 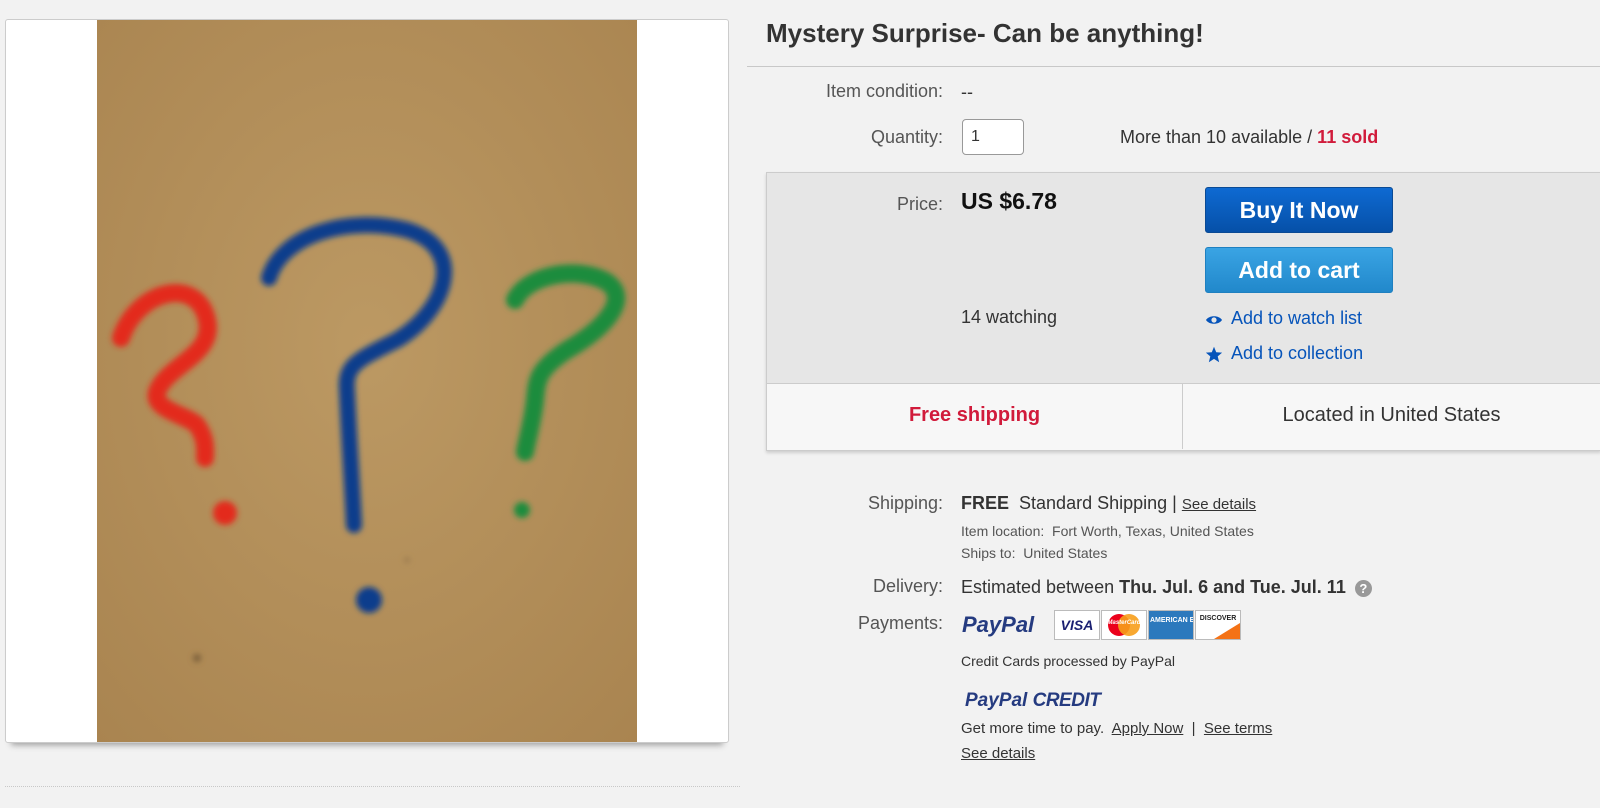 What do you see at coordinates (1238, 728) in the screenshot?
I see `see-terms-link: See terms` at bounding box center [1238, 728].